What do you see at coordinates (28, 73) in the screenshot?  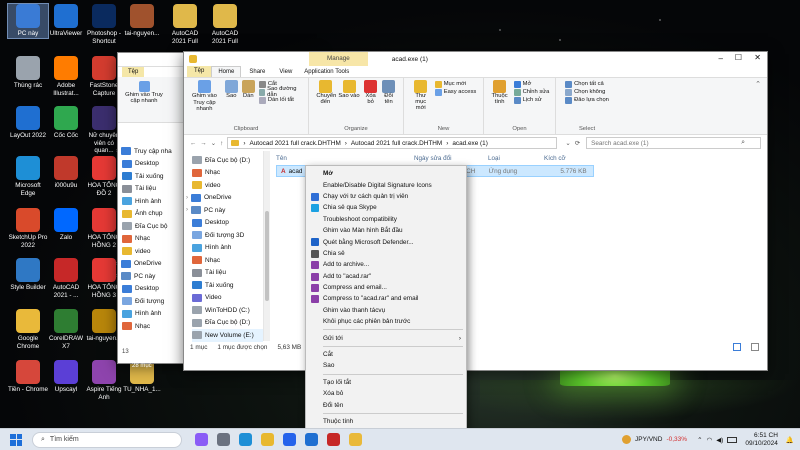 I see `desktop-icon-thung-rac: Thùng rác` at bounding box center [28, 73].